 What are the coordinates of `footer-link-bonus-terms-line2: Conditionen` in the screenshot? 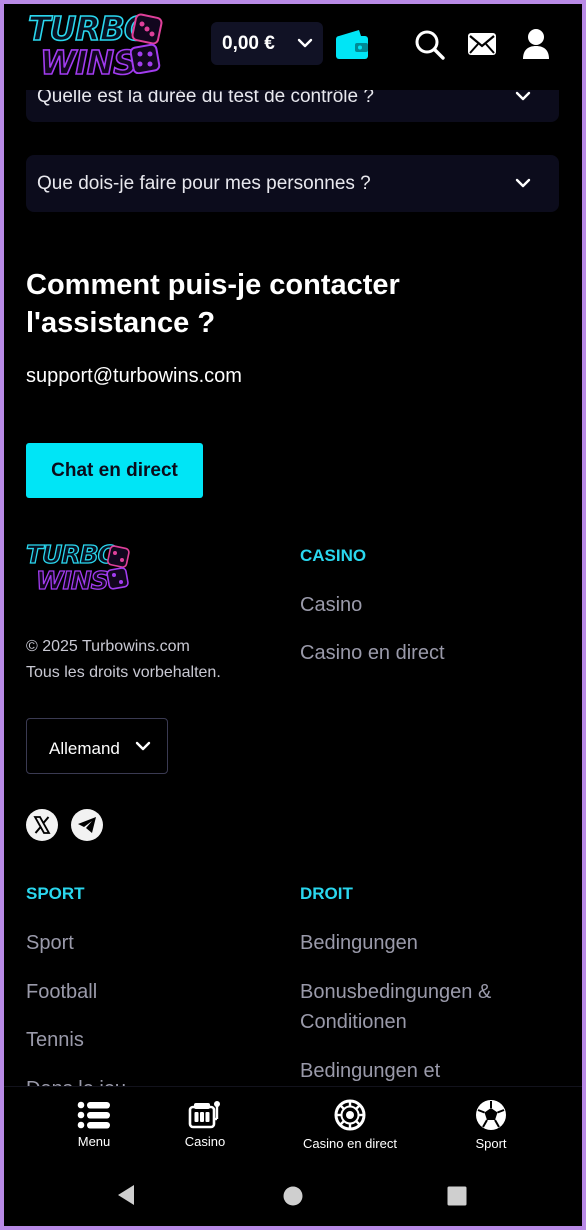 It's located at (353, 1022).